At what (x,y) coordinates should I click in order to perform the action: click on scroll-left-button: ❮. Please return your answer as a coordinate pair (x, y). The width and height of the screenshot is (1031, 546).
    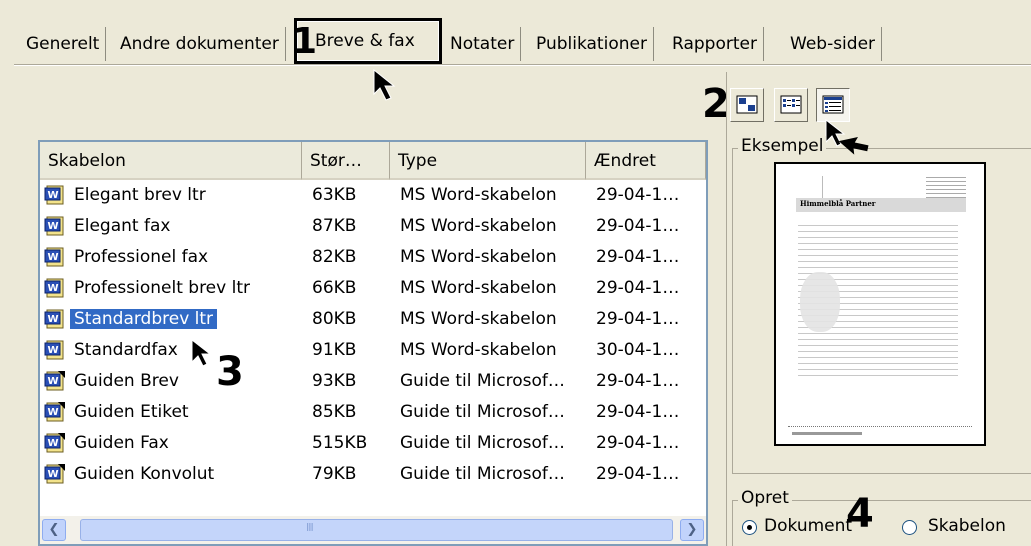
    Looking at the image, I should click on (54, 530).